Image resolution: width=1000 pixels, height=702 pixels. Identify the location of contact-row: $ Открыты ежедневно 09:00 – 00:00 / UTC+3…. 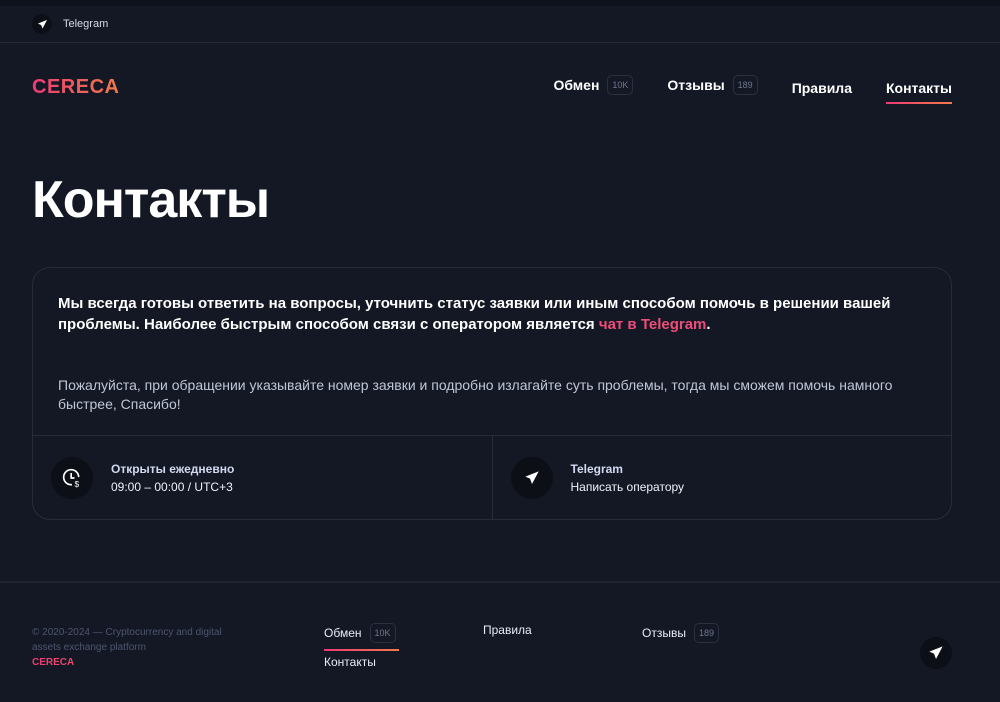
(492, 477).